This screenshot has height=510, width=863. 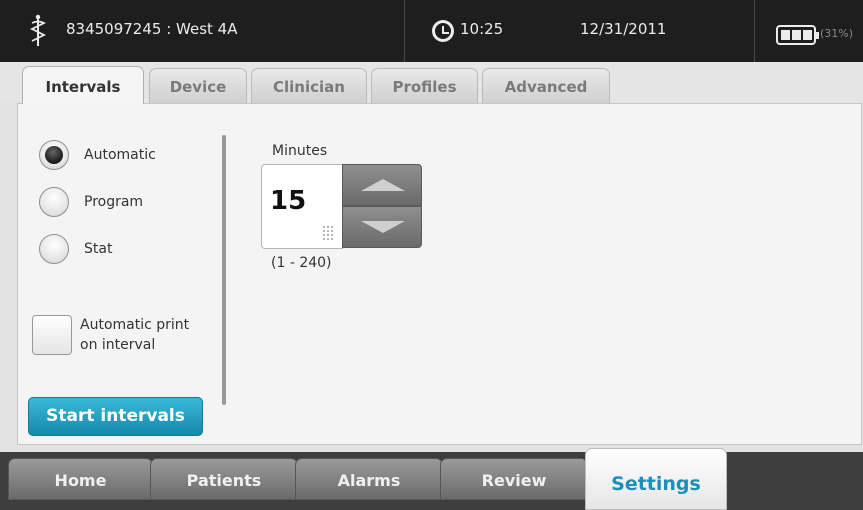 I want to click on arrow-up-icon, so click(x=383, y=185).